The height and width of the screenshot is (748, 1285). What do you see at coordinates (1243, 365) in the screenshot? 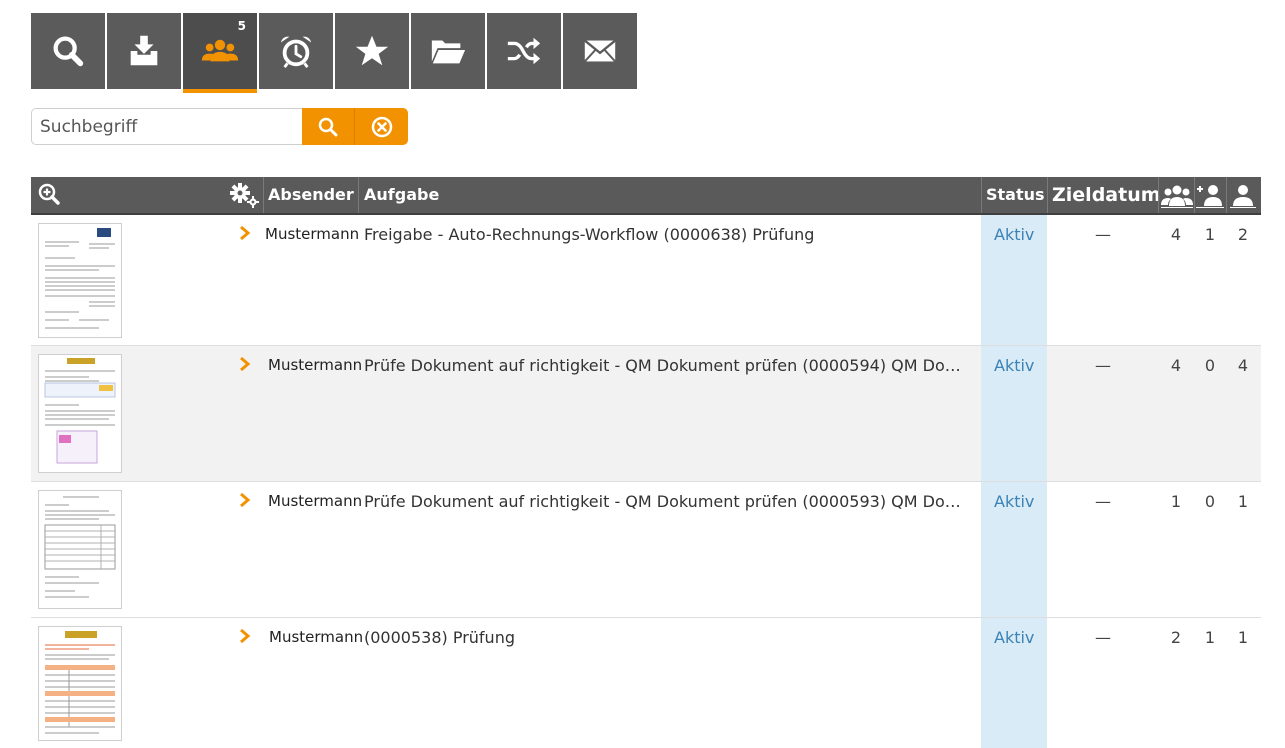
I see `row-count-user: 4` at bounding box center [1243, 365].